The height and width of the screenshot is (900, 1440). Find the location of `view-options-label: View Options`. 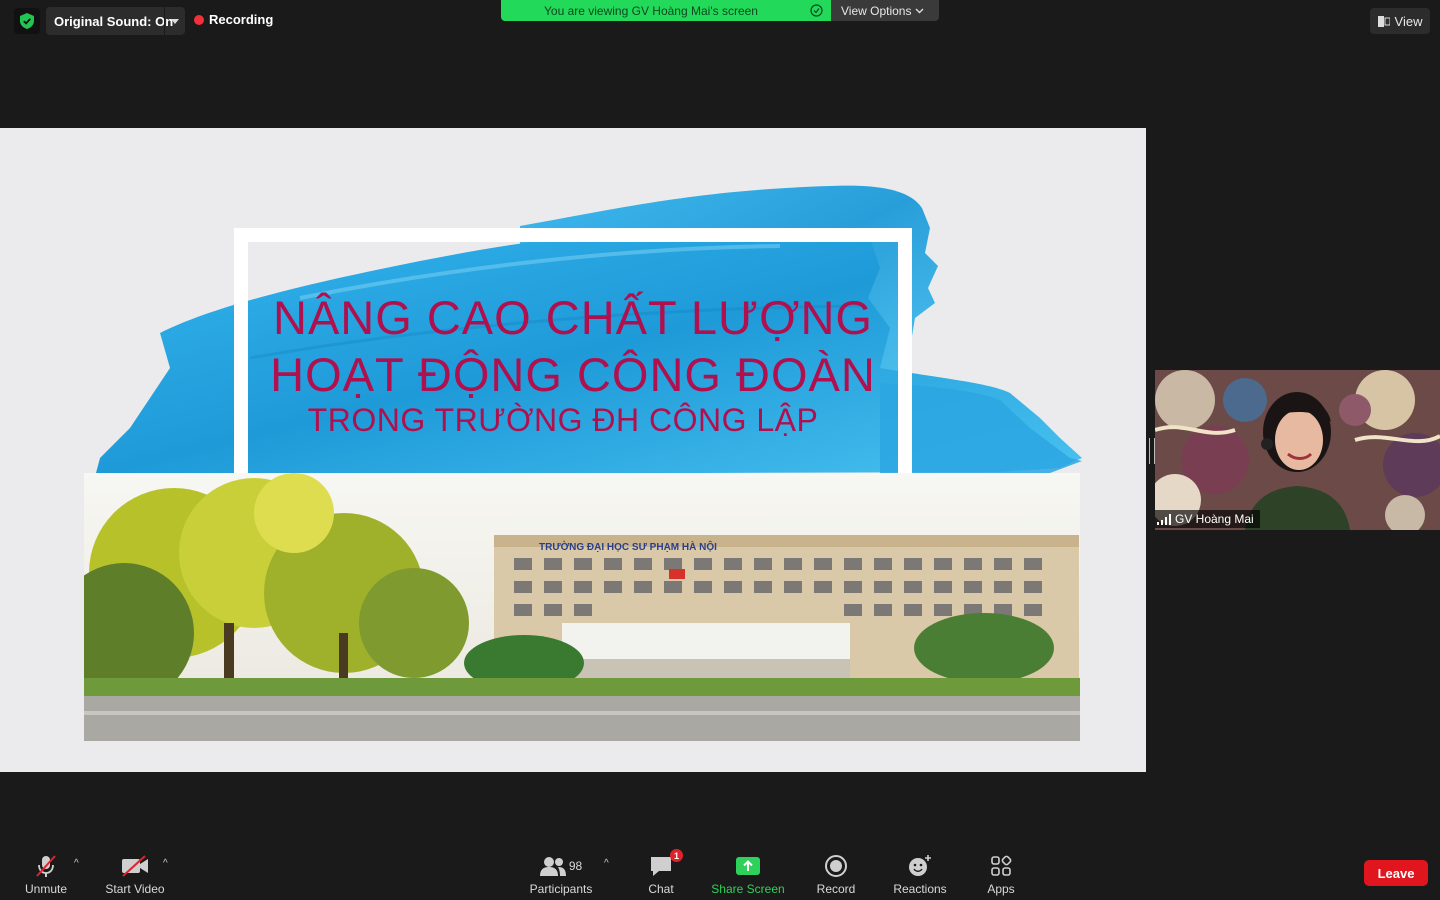

view-options-label: View Options is located at coordinates (876, 10).